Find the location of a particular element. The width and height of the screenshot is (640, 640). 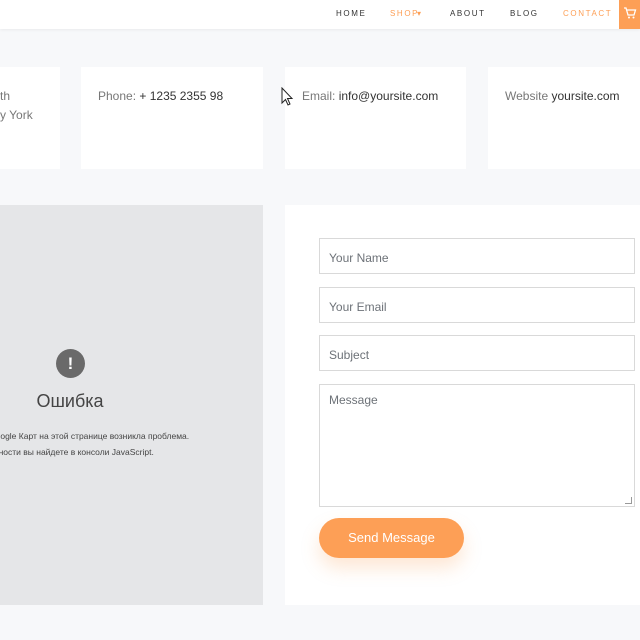

cart-icon is located at coordinates (630, 13).